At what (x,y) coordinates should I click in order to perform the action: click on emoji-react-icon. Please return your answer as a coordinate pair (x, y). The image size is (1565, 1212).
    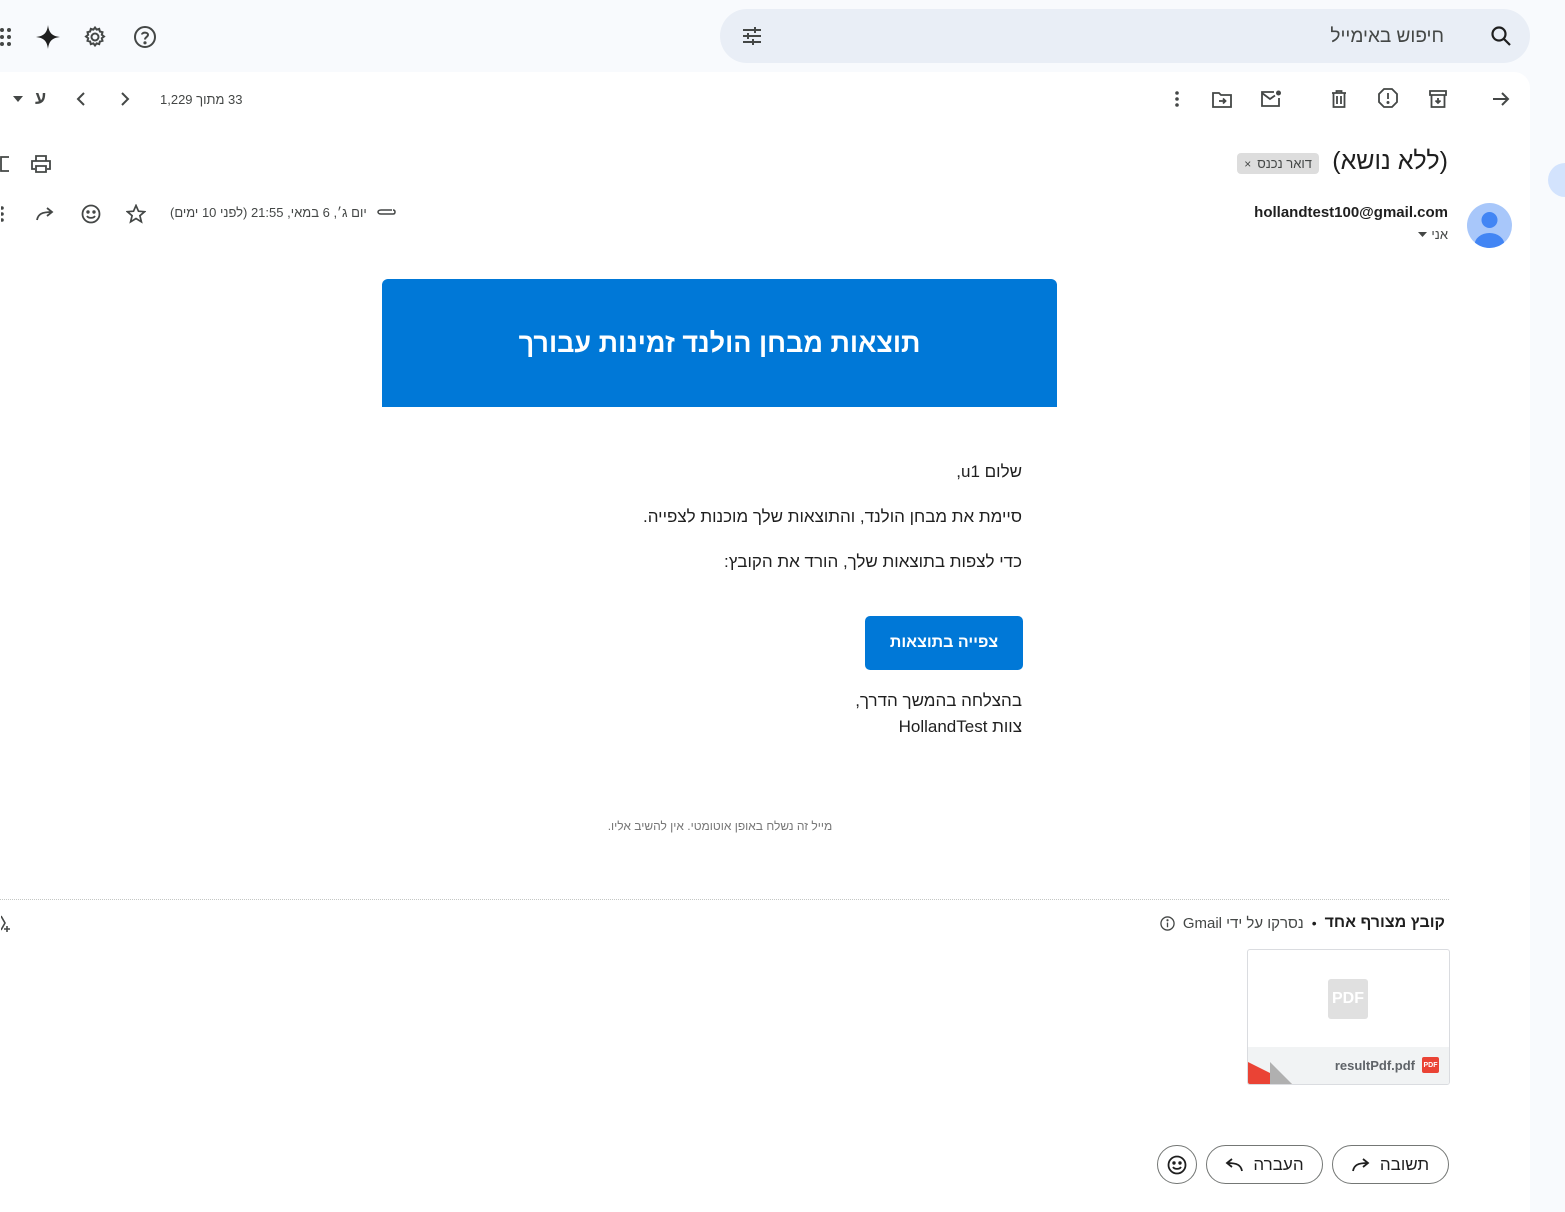
    Looking at the image, I should click on (91, 214).